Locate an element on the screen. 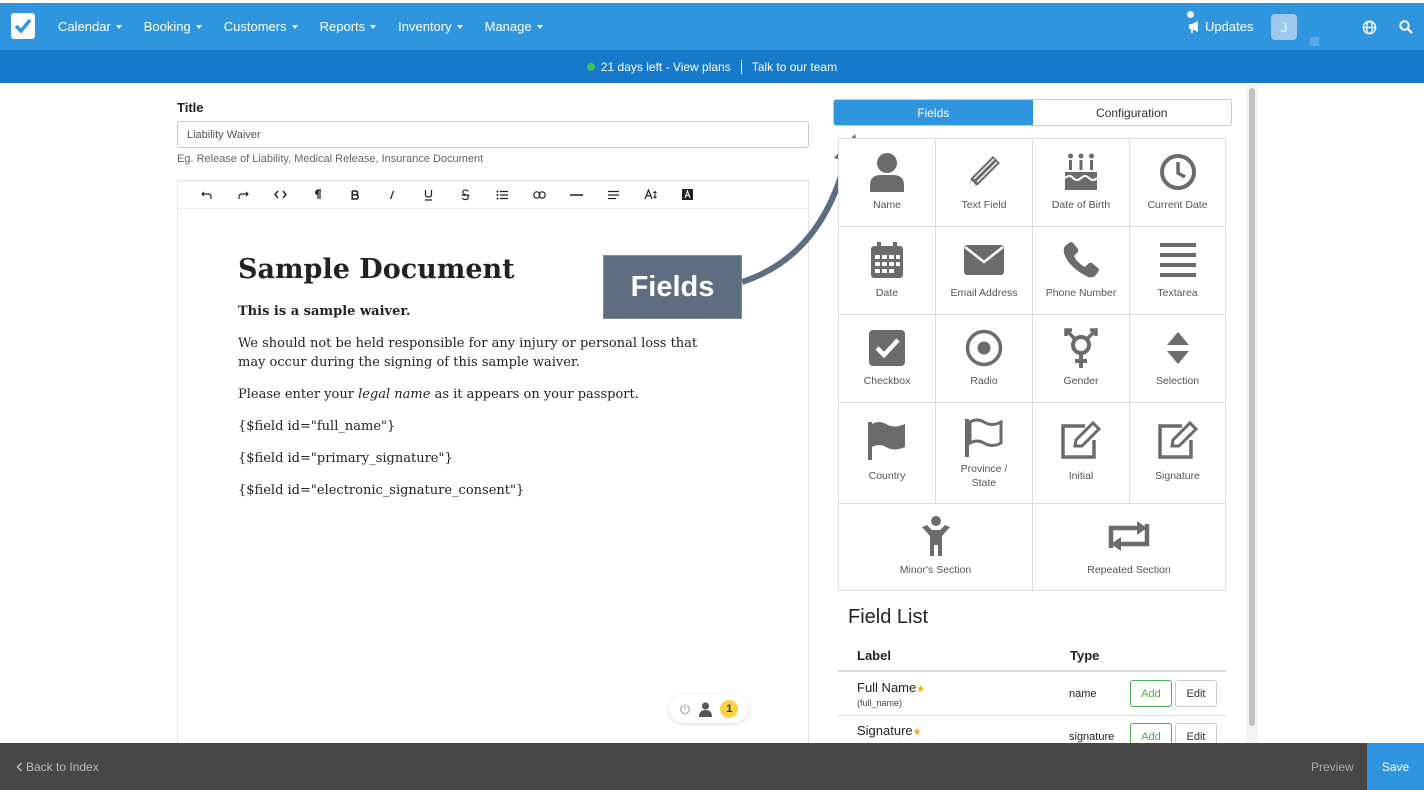 The height and width of the screenshot is (790, 1424). tab-configuration: Configuration is located at coordinates (1132, 112).